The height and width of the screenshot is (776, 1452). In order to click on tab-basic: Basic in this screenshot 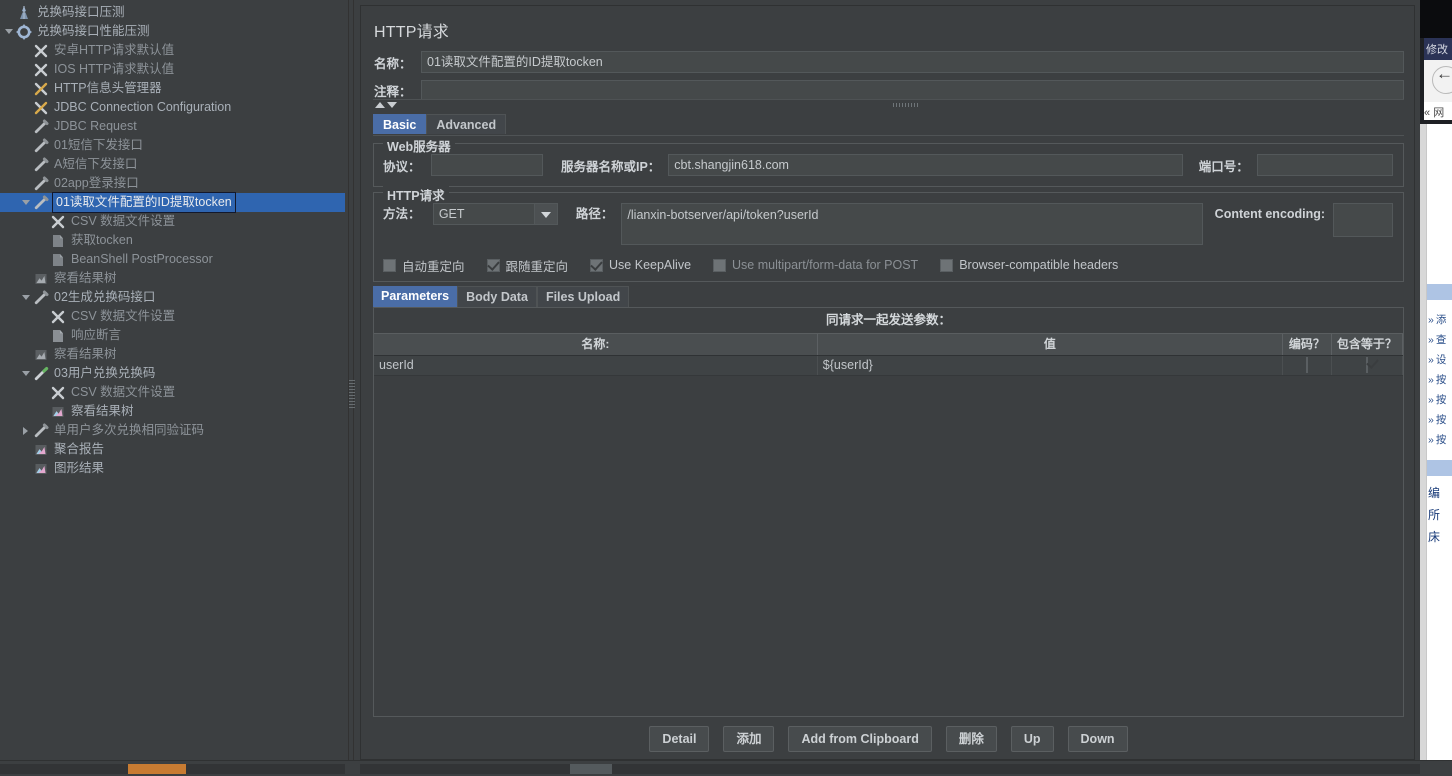, I will do `click(400, 124)`.